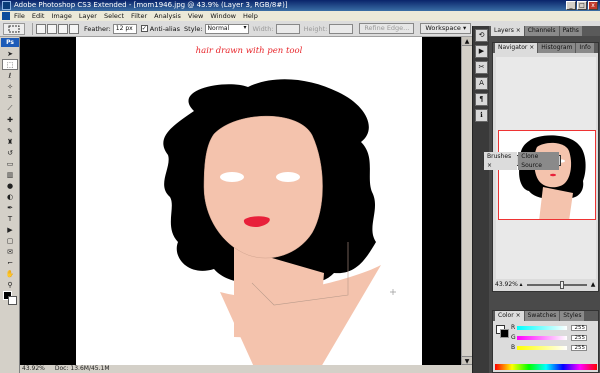 The height and width of the screenshot is (373, 600). What do you see at coordinates (506, 284) in the screenshot?
I see `navigator-zoom-value: 43.92%` at bounding box center [506, 284].